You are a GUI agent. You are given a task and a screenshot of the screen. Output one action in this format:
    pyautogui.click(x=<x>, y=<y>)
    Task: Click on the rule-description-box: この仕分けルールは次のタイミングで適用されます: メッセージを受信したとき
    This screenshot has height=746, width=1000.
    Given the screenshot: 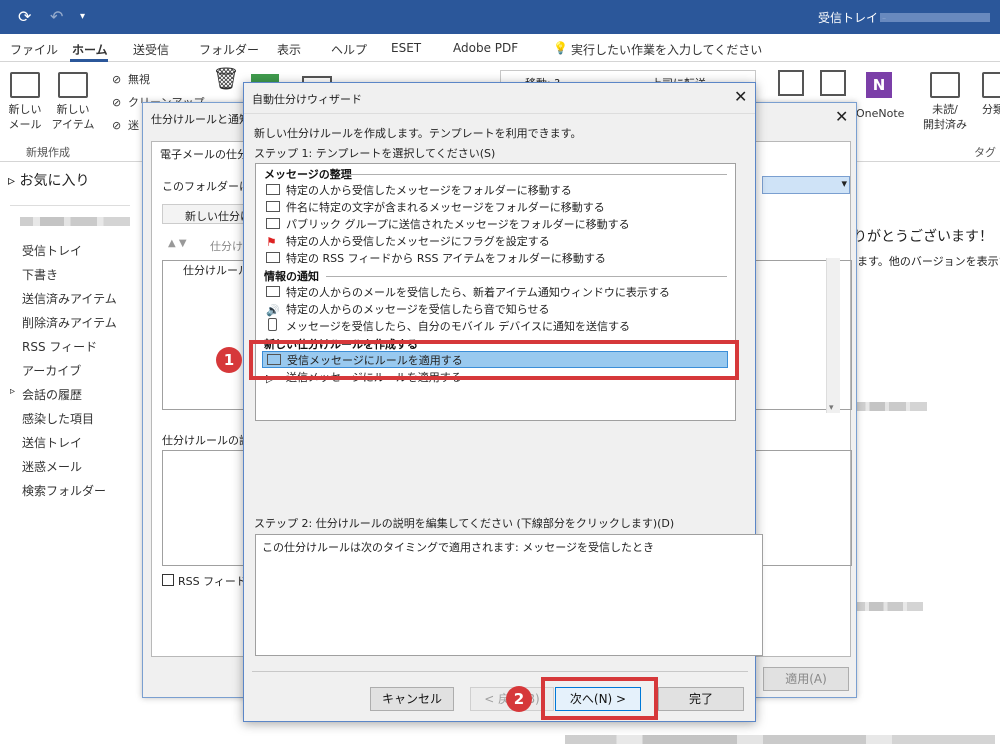 What is the action you would take?
    pyautogui.click(x=509, y=595)
    